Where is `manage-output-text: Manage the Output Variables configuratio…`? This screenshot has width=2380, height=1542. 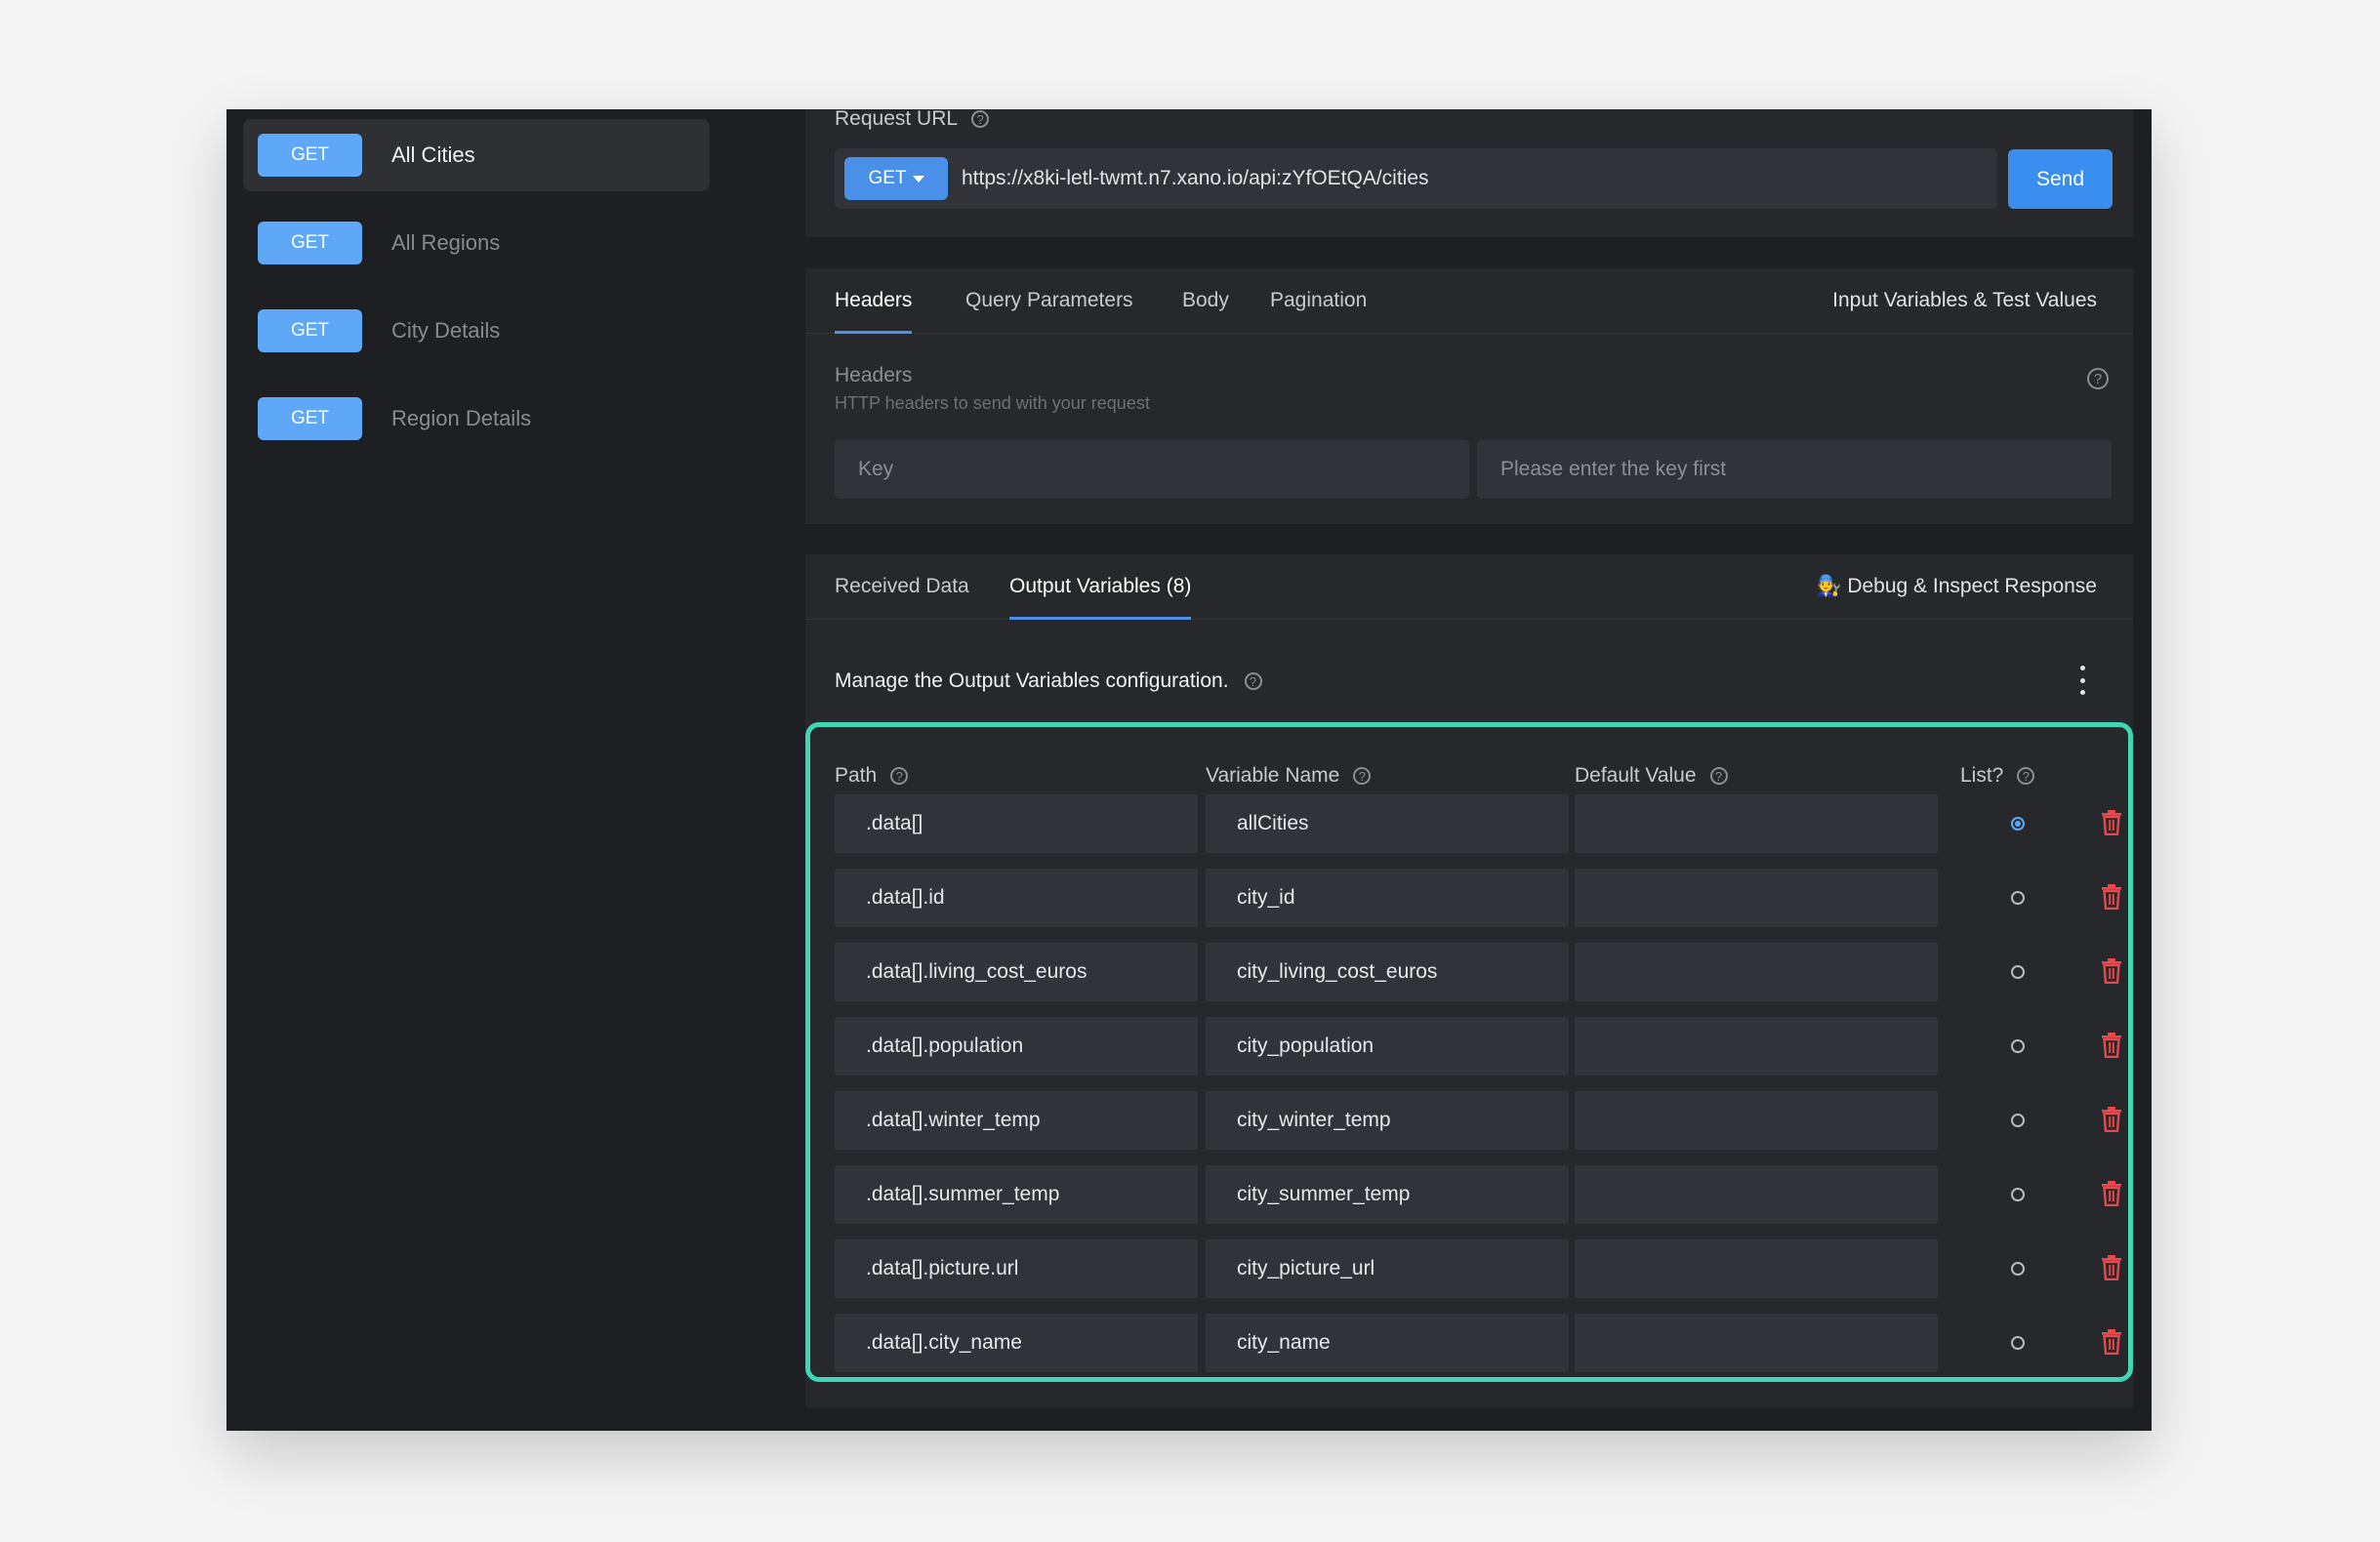 manage-output-text: Manage the Output Variables configuratio… is located at coordinates (1048, 681).